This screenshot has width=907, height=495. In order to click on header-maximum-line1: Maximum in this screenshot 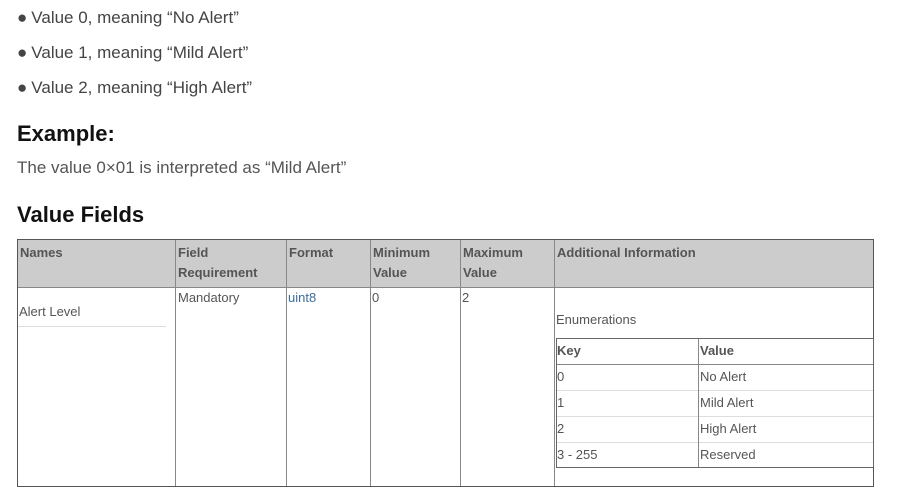, I will do `click(493, 252)`.